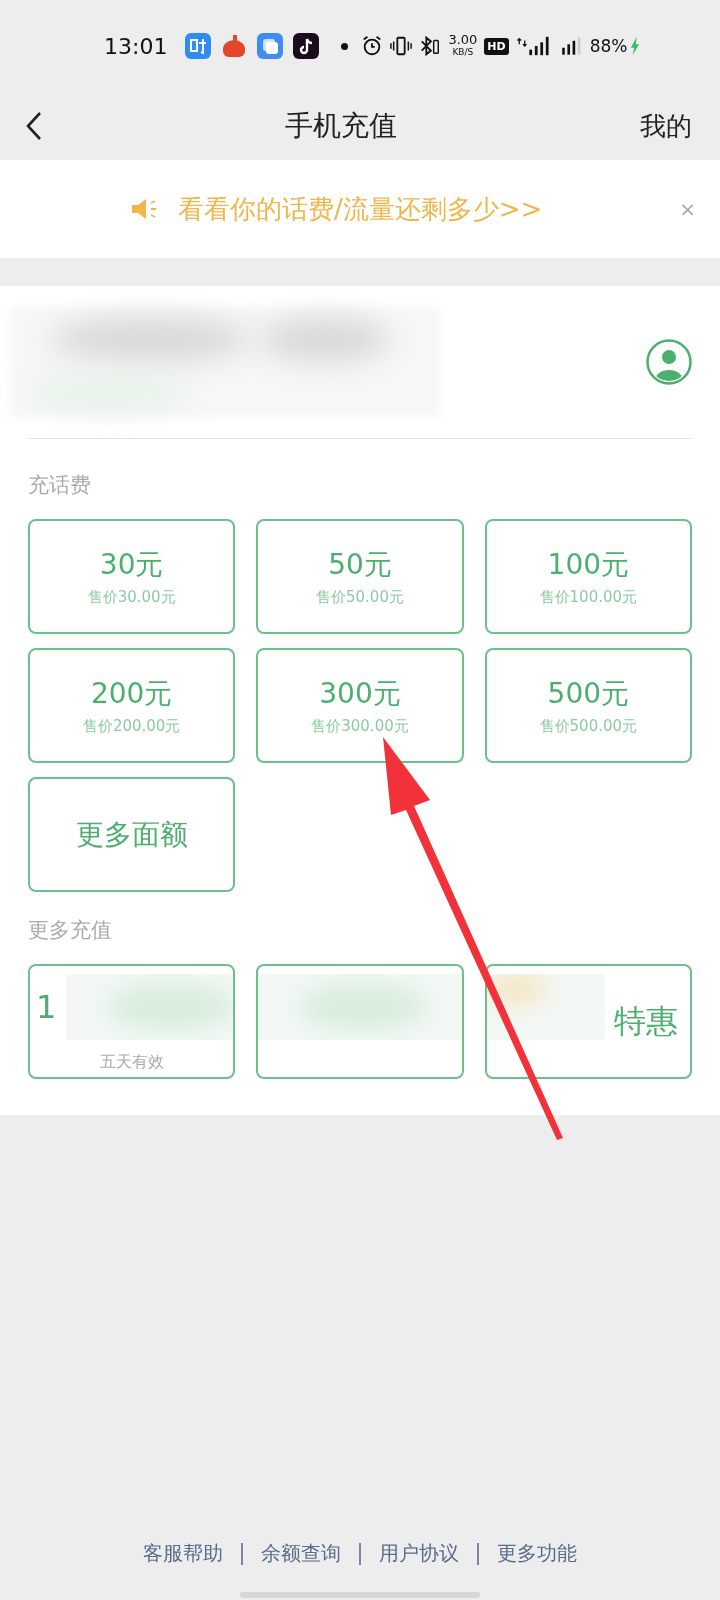 The height and width of the screenshot is (1600, 720). What do you see at coordinates (634, 46) in the screenshot?
I see `charging-icon` at bounding box center [634, 46].